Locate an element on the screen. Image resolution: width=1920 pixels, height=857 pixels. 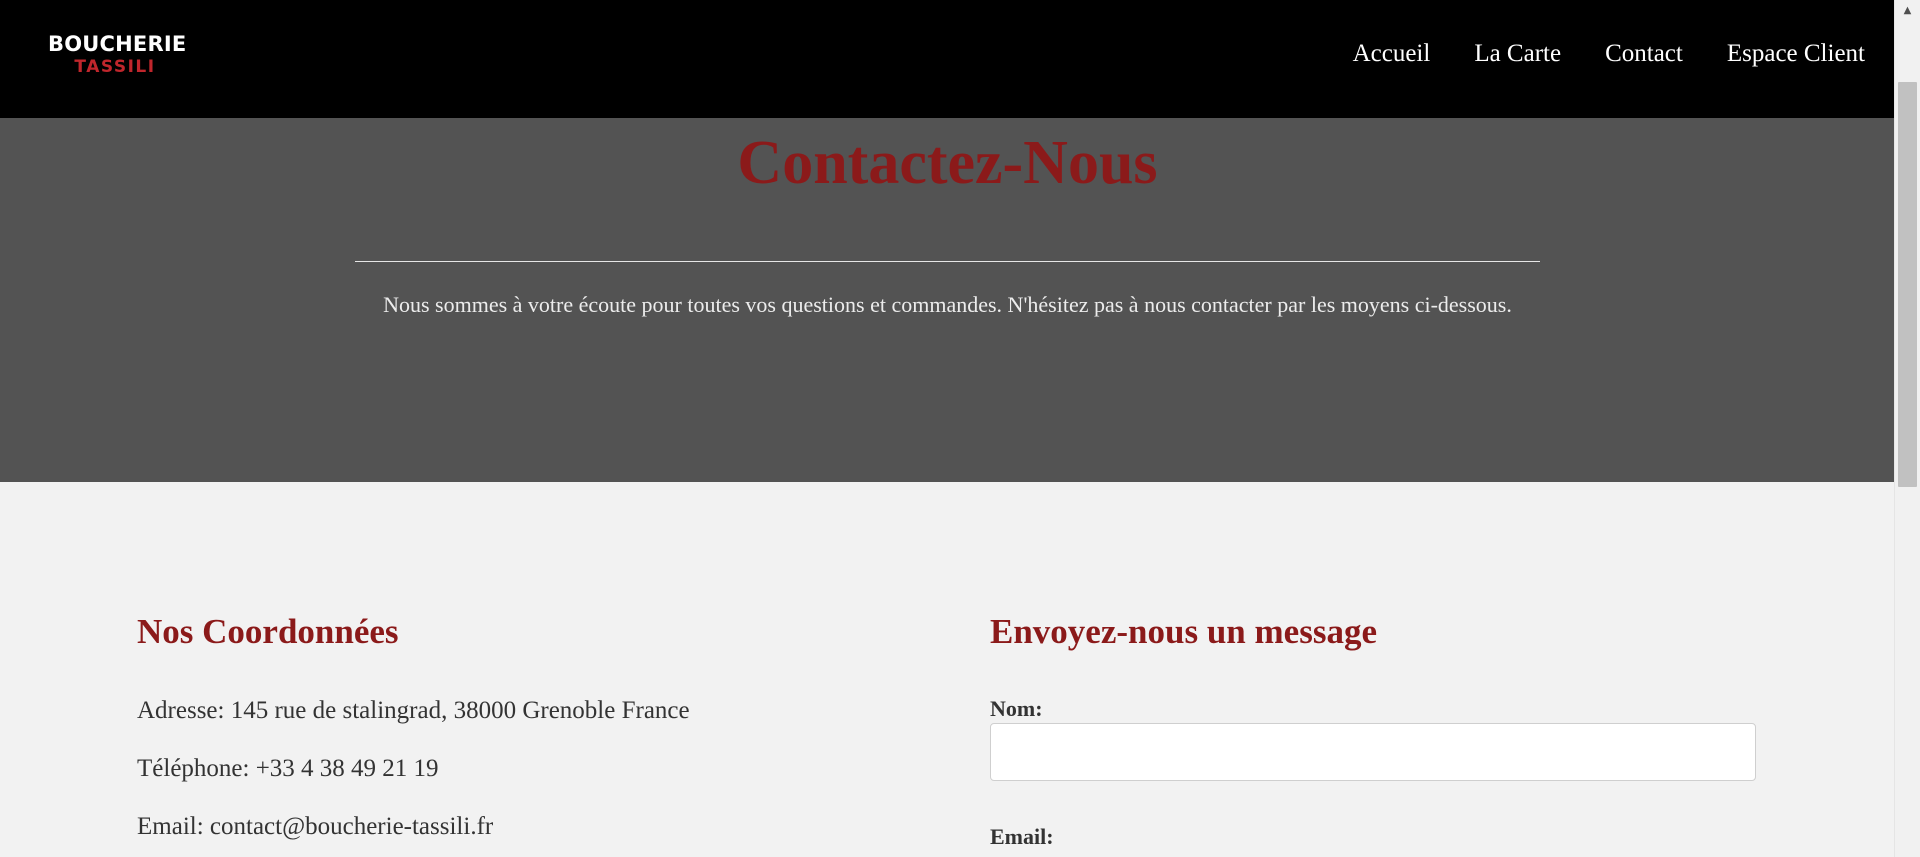
nav-link-la-carte: La Carte is located at coordinates (1517, 54).